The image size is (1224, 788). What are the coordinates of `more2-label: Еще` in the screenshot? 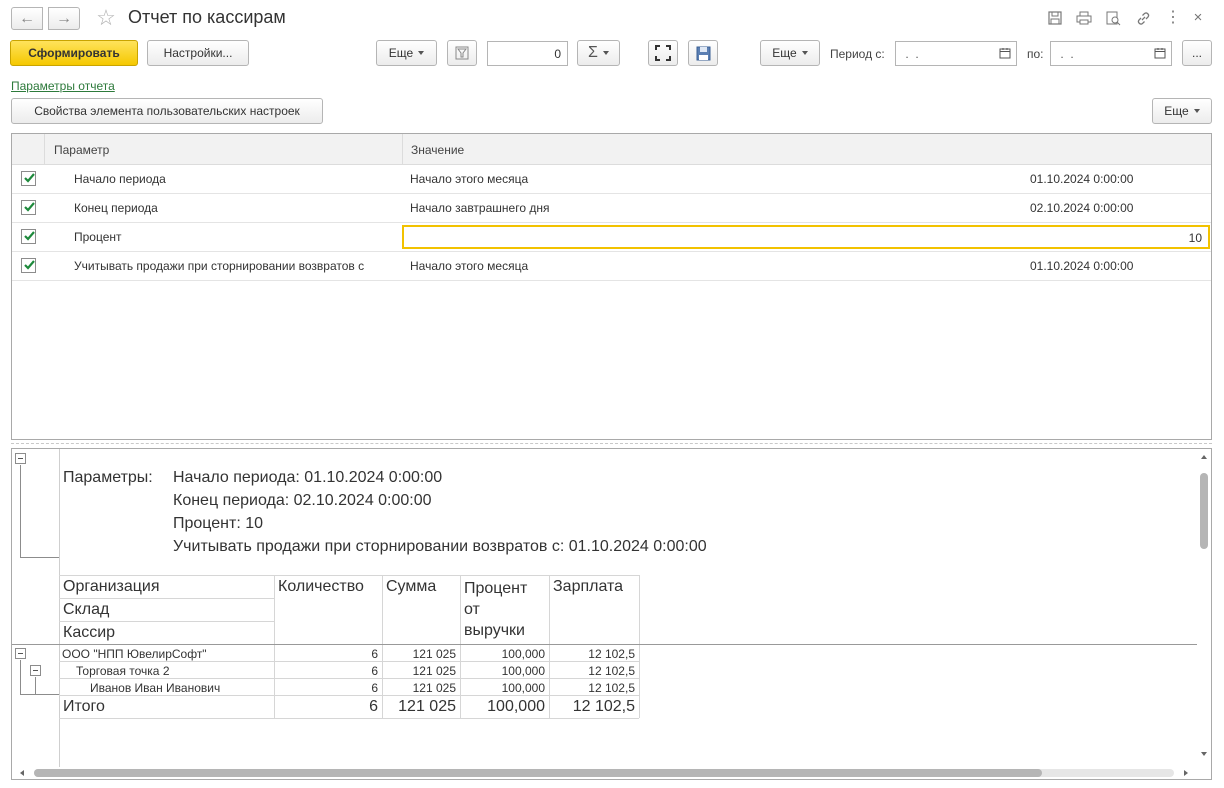 It's located at (784, 53).